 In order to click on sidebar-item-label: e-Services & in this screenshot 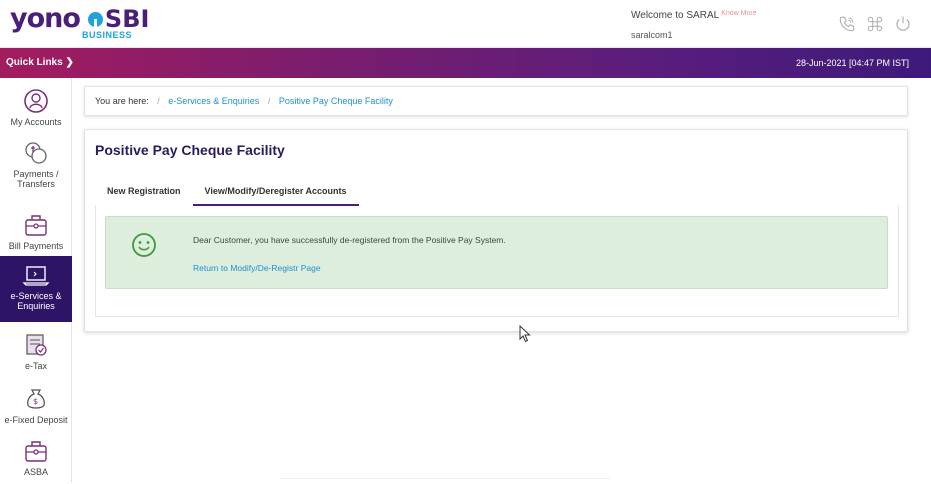, I will do `click(36, 296)`.